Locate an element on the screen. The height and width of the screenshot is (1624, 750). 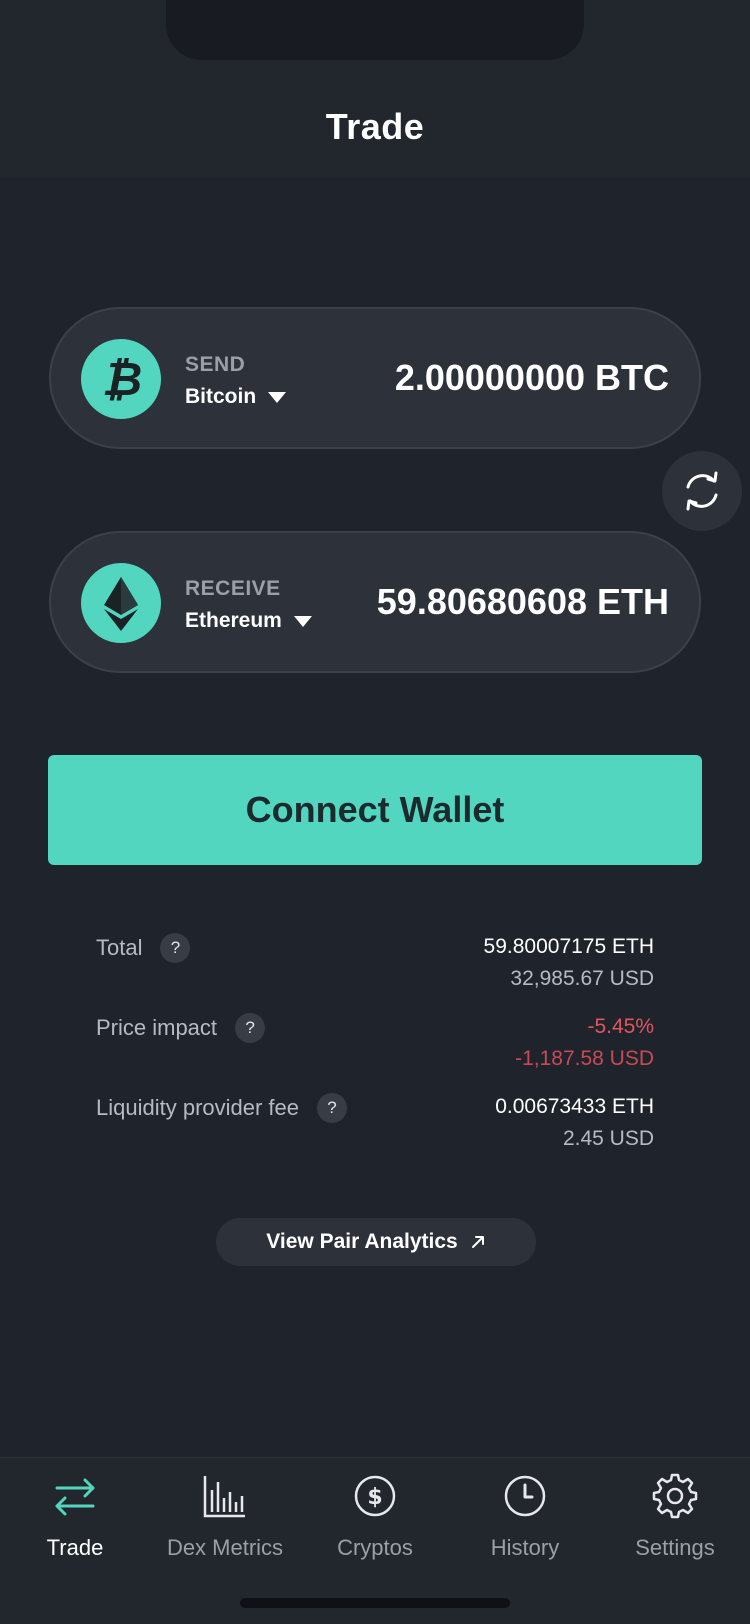
receive-amount: 59.80680608 ETH is located at coordinates (523, 602).